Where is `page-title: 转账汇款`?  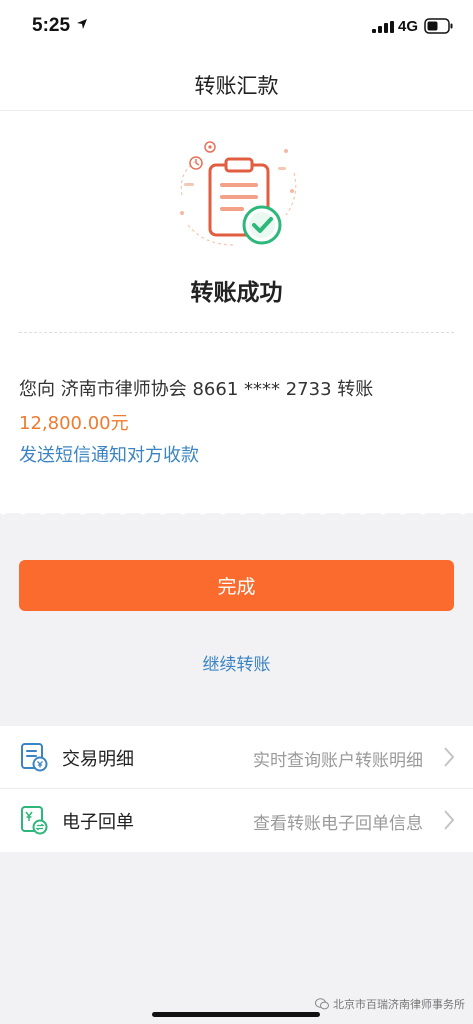
page-title: 转账汇款 is located at coordinates (236, 86).